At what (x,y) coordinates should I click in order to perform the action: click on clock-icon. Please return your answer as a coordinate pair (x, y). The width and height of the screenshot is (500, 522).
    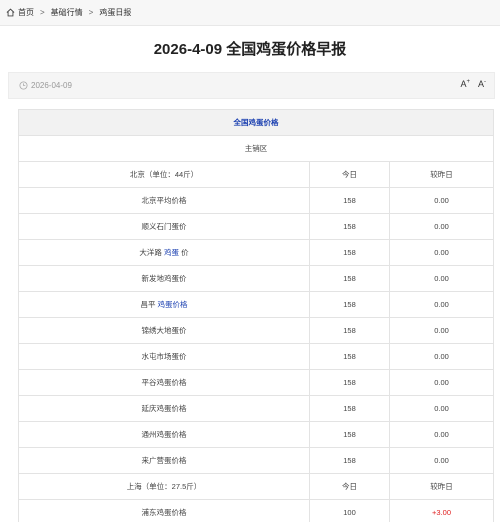
    Looking at the image, I should click on (23, 85).